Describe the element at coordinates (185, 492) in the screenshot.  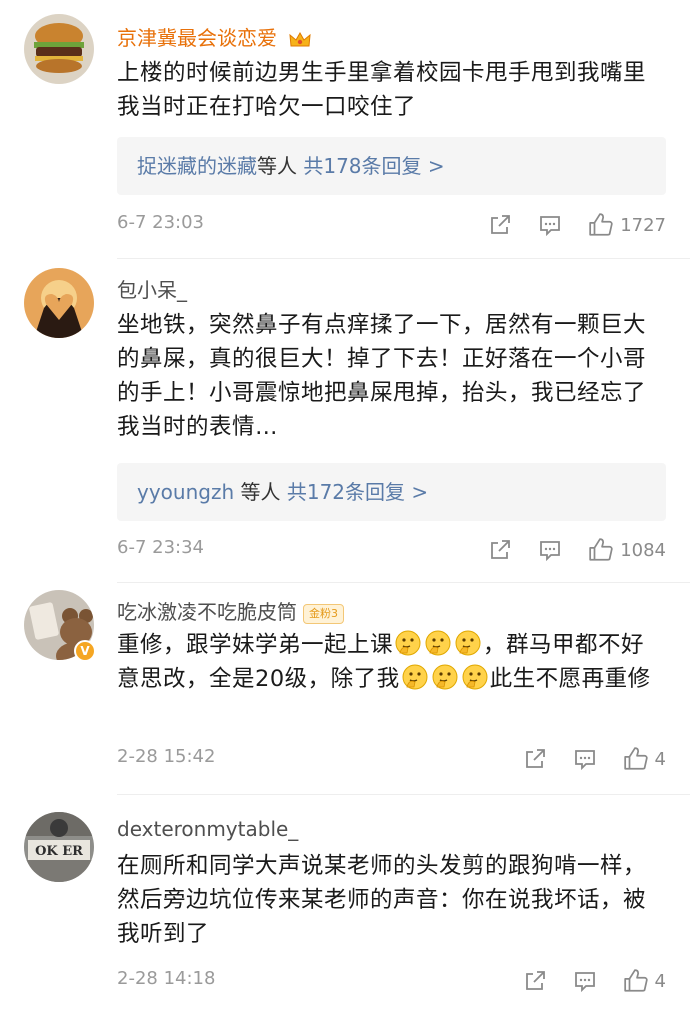
I see `reply-user-link: yyoungzh` at that location.